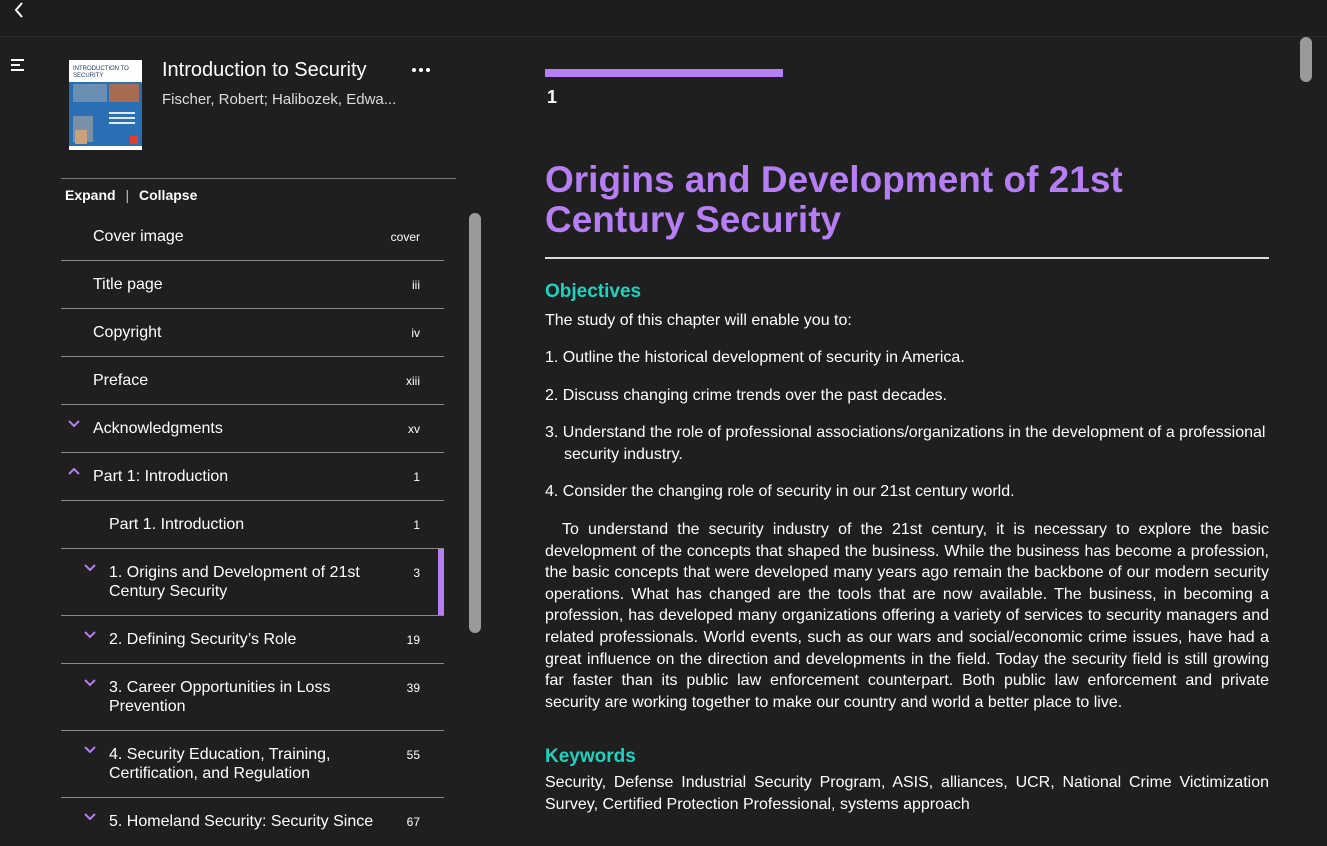 Image resolution: width=1327 pixels, height=846 pixels. What do you see at coordinates (441, 582) in the screenshot?
I see `active-indicator` at bounding box center [441, 582].